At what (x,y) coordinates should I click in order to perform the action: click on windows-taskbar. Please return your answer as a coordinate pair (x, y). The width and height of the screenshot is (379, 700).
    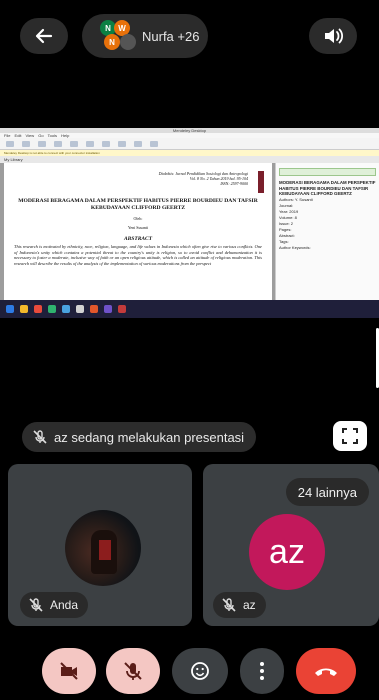
    Looking at the image, I should click on (189, 309).